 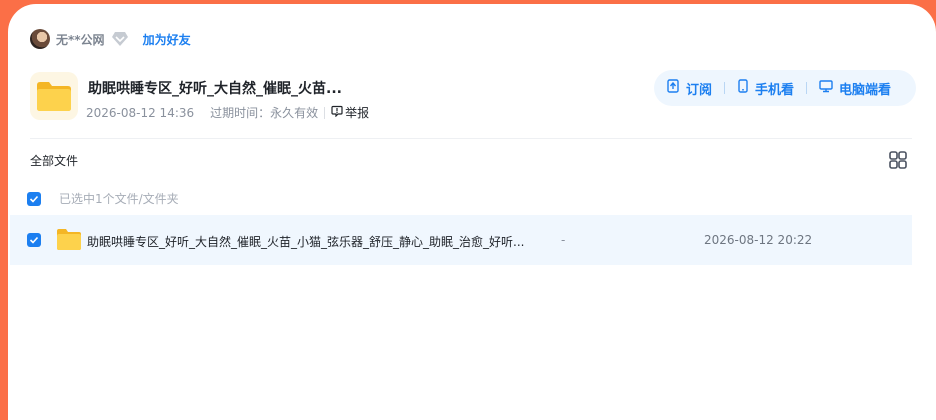 I want to click on file-checkbox, so click(x=34, y=240).